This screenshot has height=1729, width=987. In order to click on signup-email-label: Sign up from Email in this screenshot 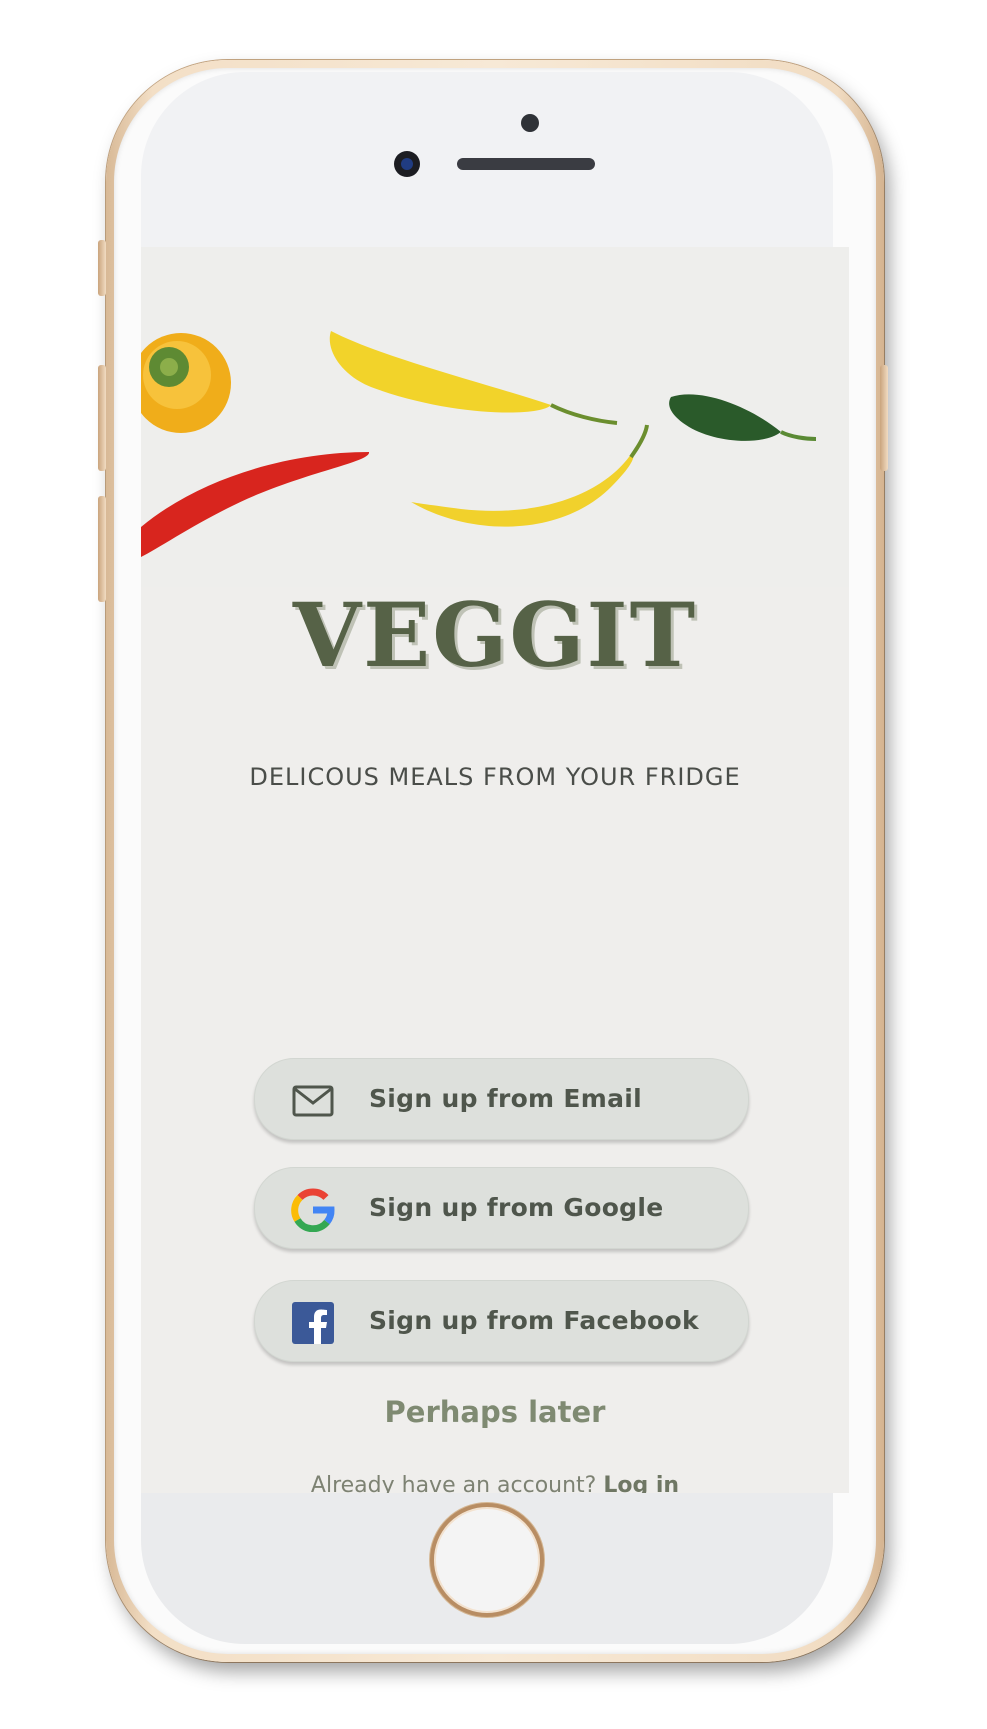, I will do `click(506, 1098)`.